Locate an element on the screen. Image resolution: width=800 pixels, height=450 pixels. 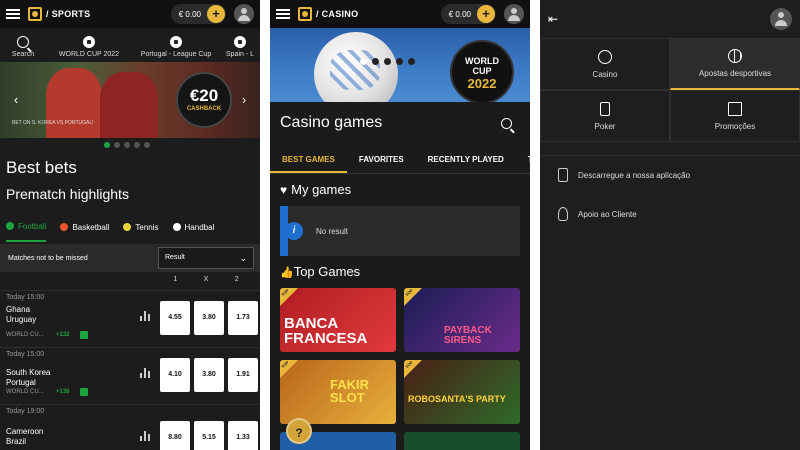
tab-tennis: Tennis is located at coordinates (141, 227).